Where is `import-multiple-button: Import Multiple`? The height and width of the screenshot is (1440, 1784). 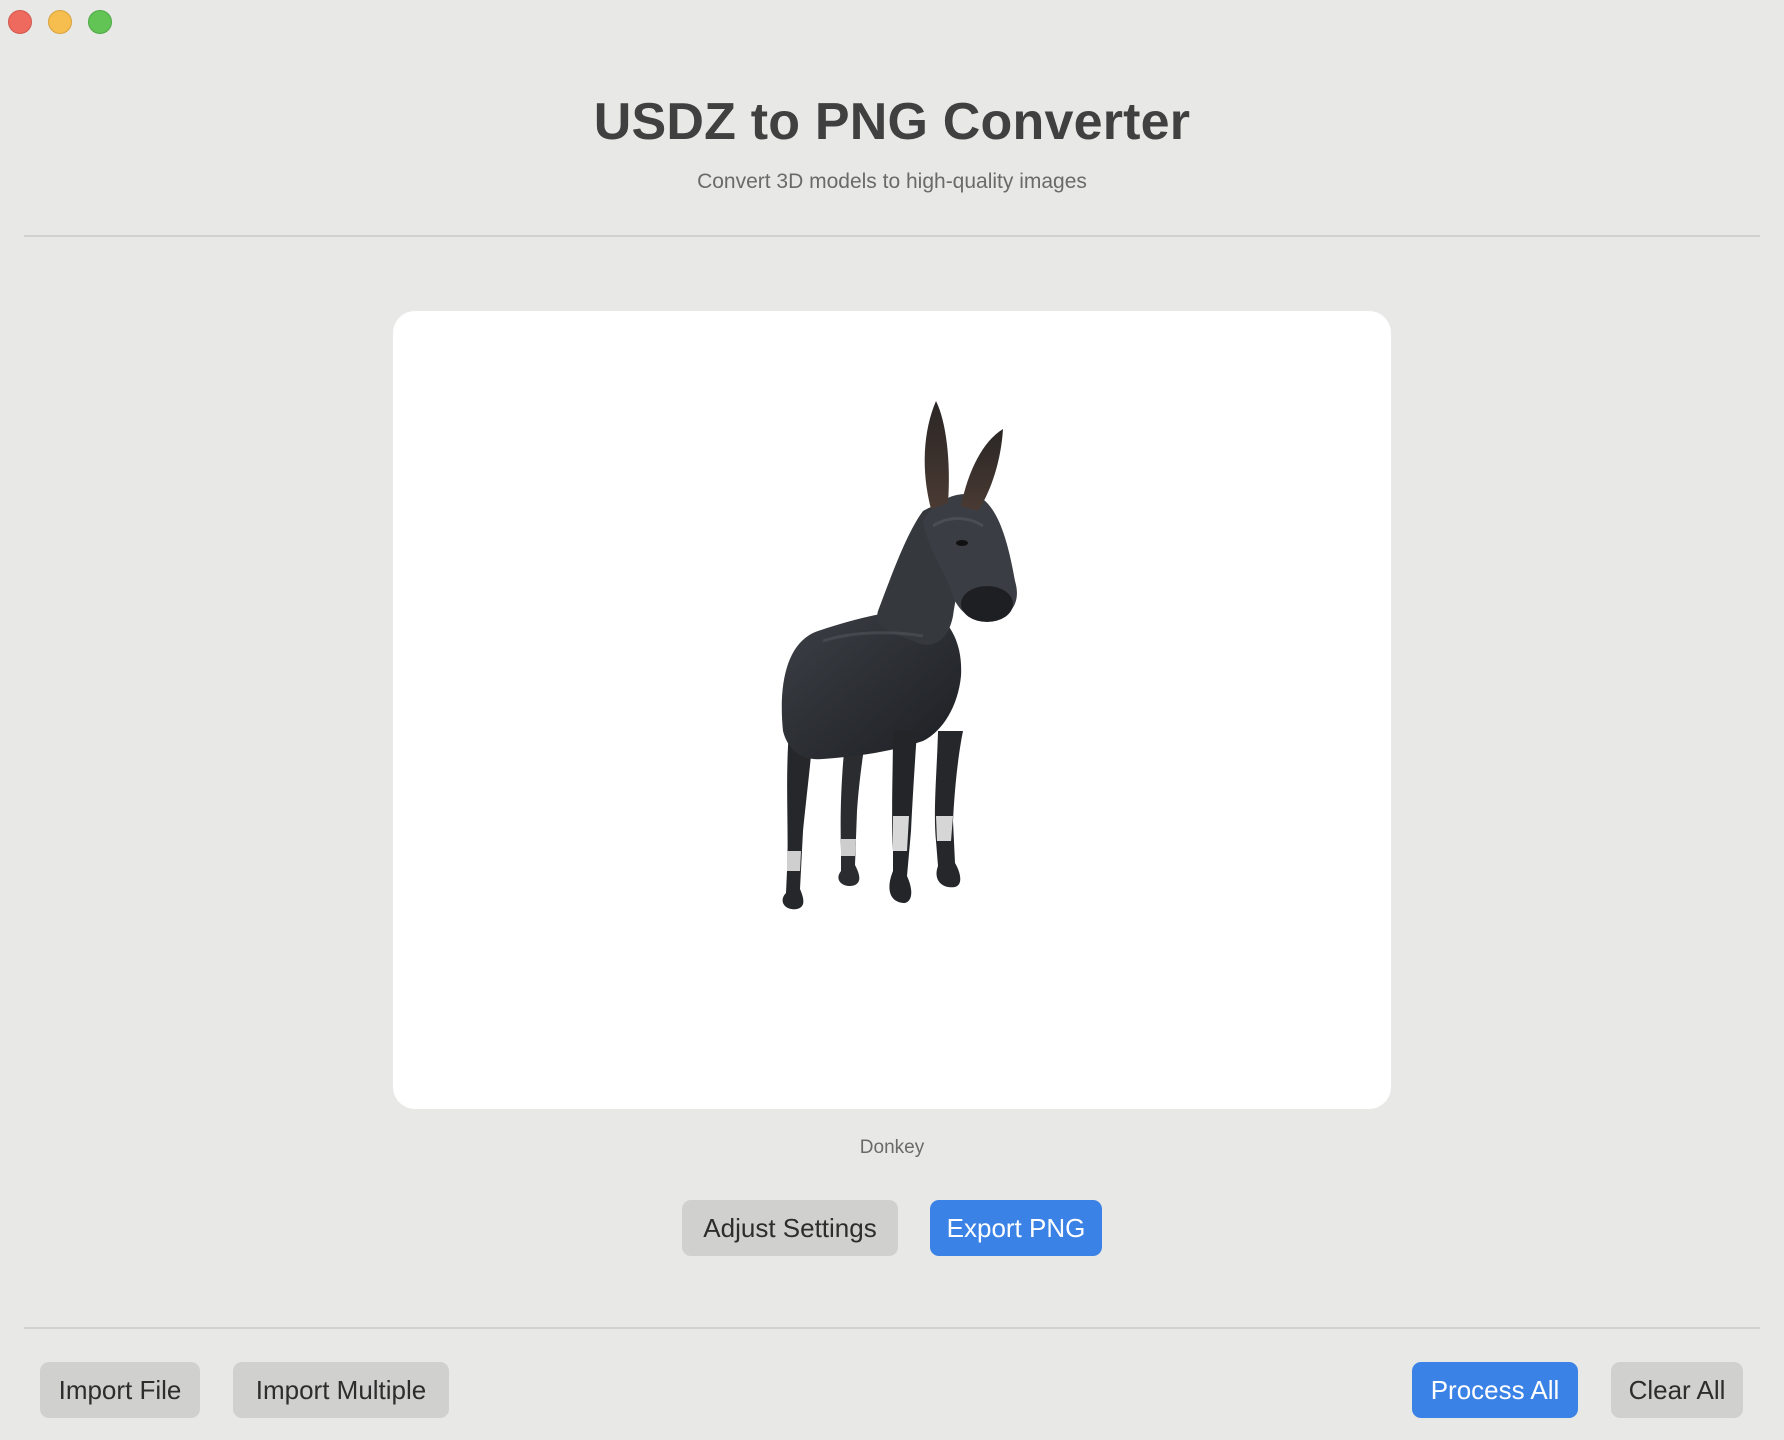
import-multiple-button: Import Multiple is located at coordinates (341, 1390).